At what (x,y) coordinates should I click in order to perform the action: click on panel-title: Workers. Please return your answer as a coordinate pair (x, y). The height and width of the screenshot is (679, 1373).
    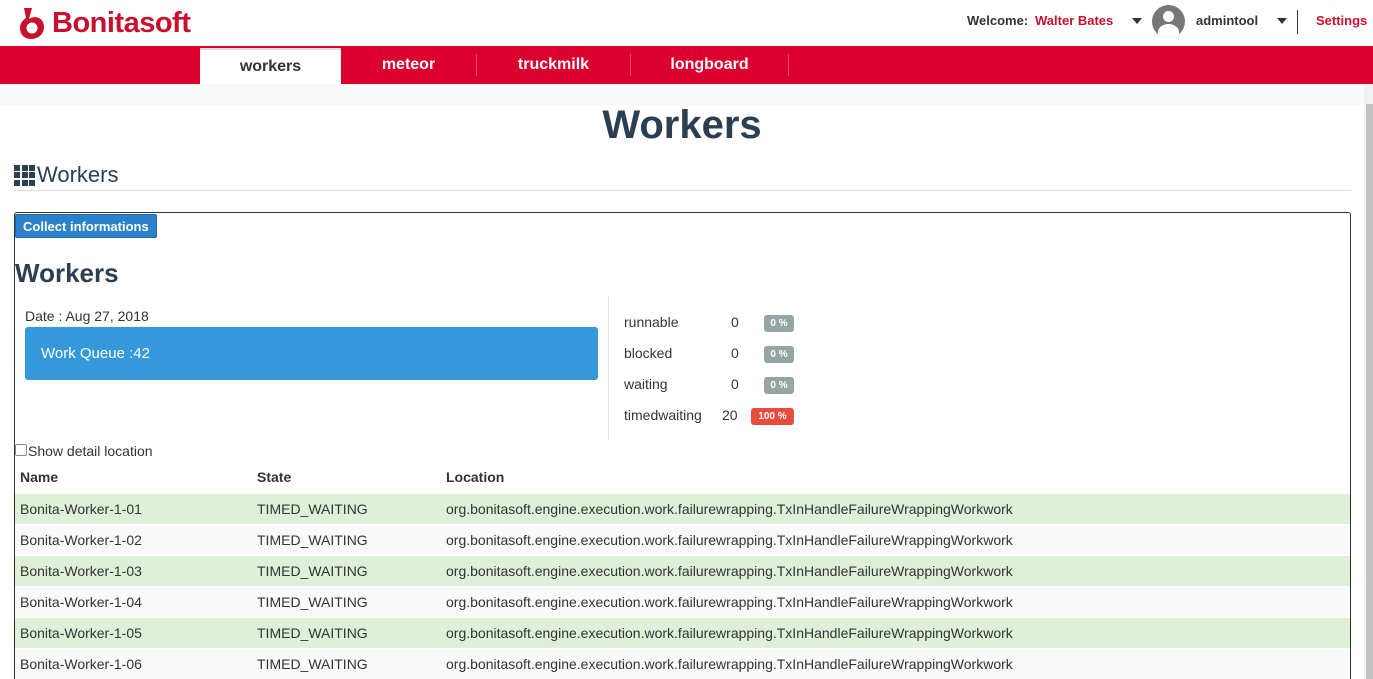
    Looking at the image, I should click on (67, 273).